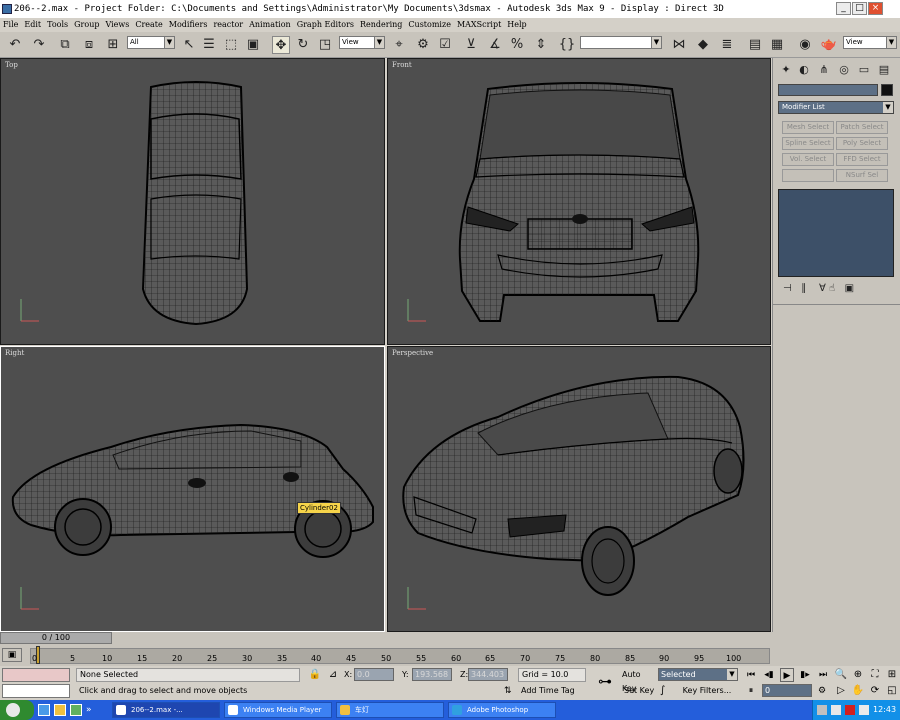 The width and height of the screenshot is (900, 720). I want to click on object-color-swatch, so click(887, 90).